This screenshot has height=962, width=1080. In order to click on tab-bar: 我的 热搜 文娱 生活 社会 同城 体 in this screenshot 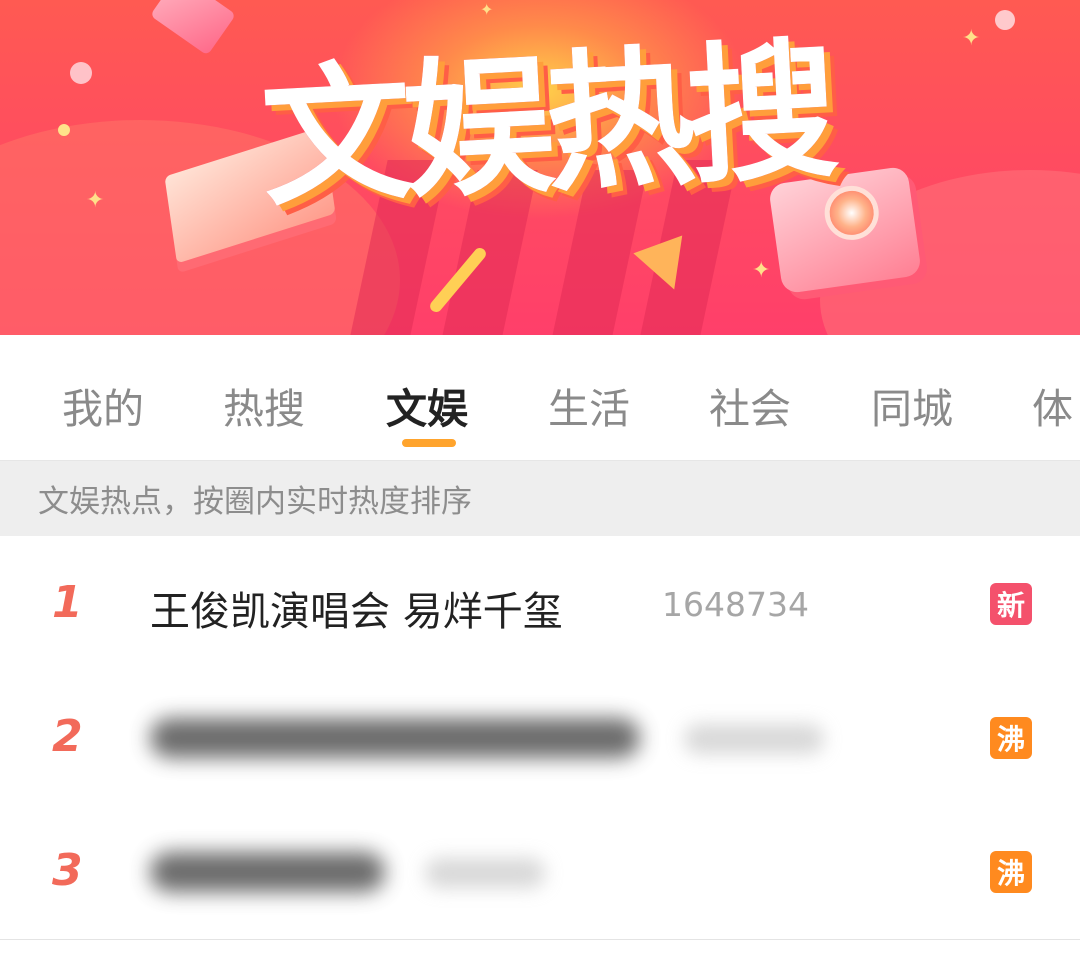, I will do `click(540, 398)`.